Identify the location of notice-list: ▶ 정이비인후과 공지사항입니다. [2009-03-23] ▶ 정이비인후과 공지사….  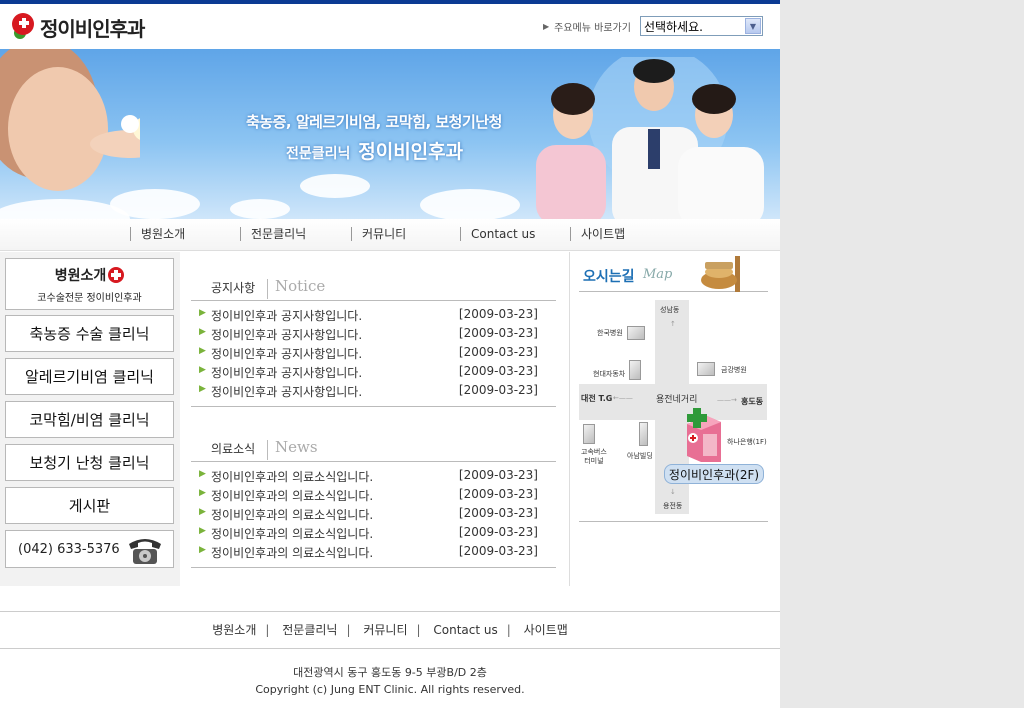
(373, 351).